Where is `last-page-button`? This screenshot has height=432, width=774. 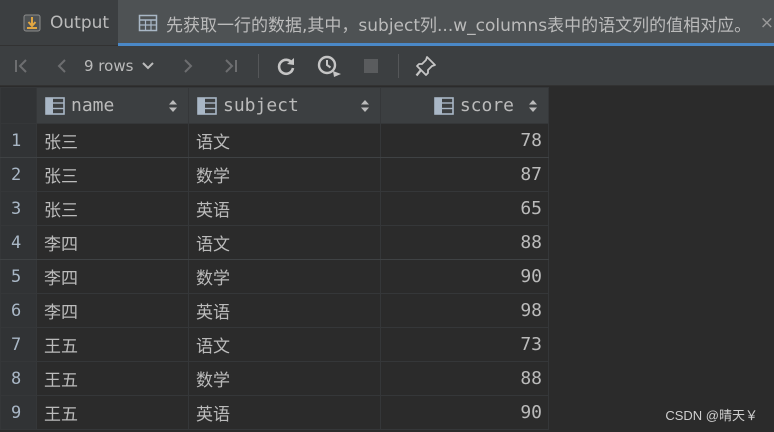 last-page-button is located at coordinates (230, 66).